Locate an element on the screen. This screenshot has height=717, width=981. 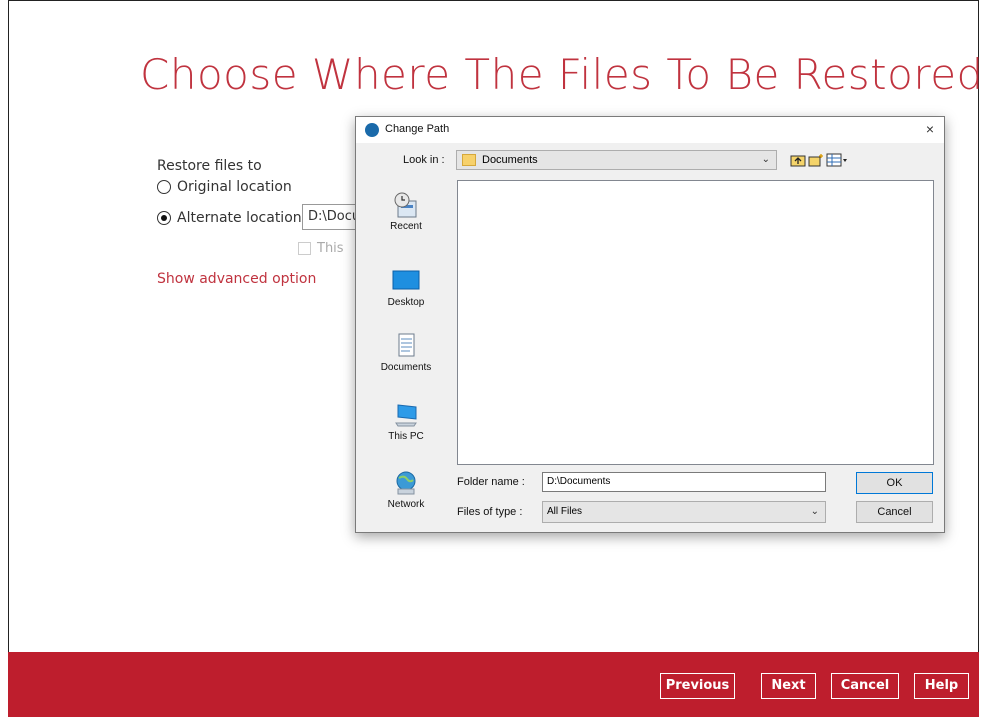
network-icon is located at coordinates (406, 483).